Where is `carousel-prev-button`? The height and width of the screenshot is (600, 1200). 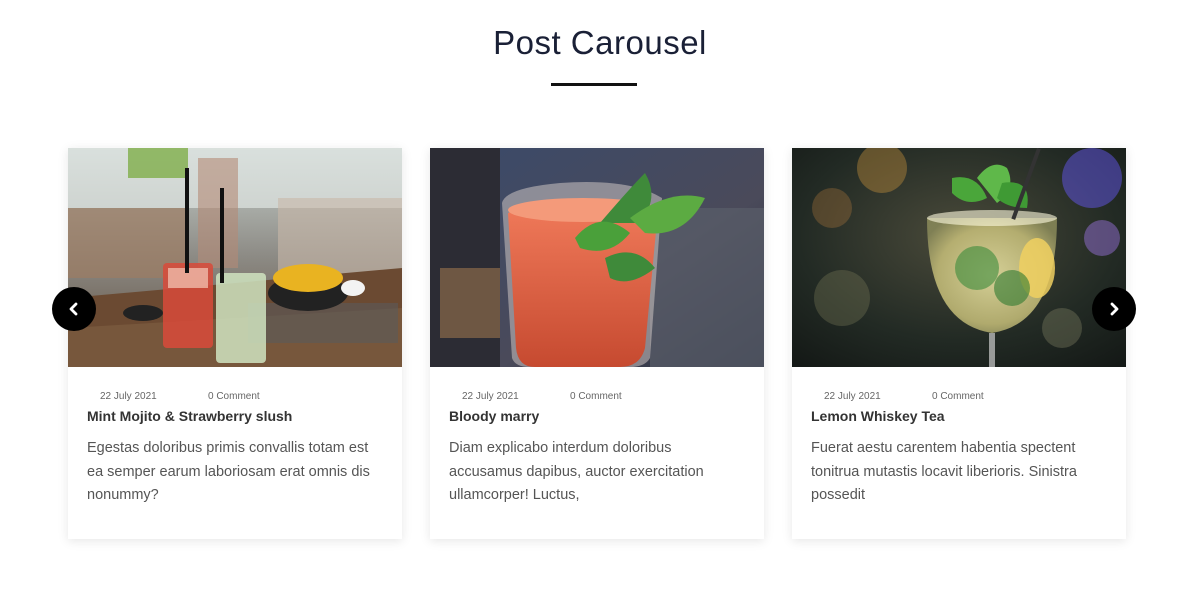 carousel-prev-button is located at coordinates (74, 309).